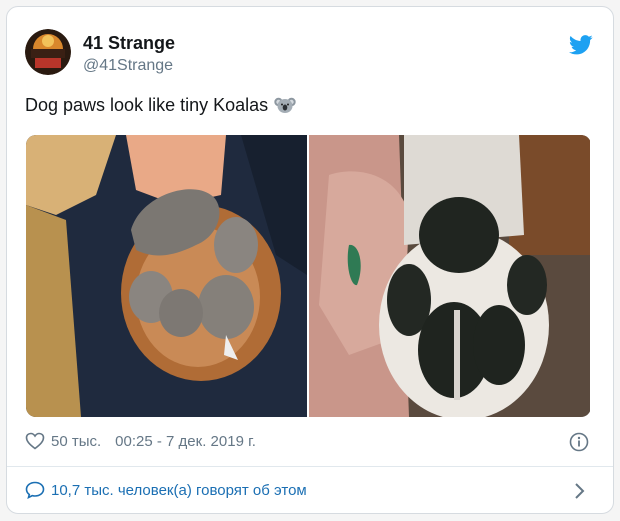  Describe the element at coordinates (579, 442) in the screenshot. I see `info-icon` at that location.